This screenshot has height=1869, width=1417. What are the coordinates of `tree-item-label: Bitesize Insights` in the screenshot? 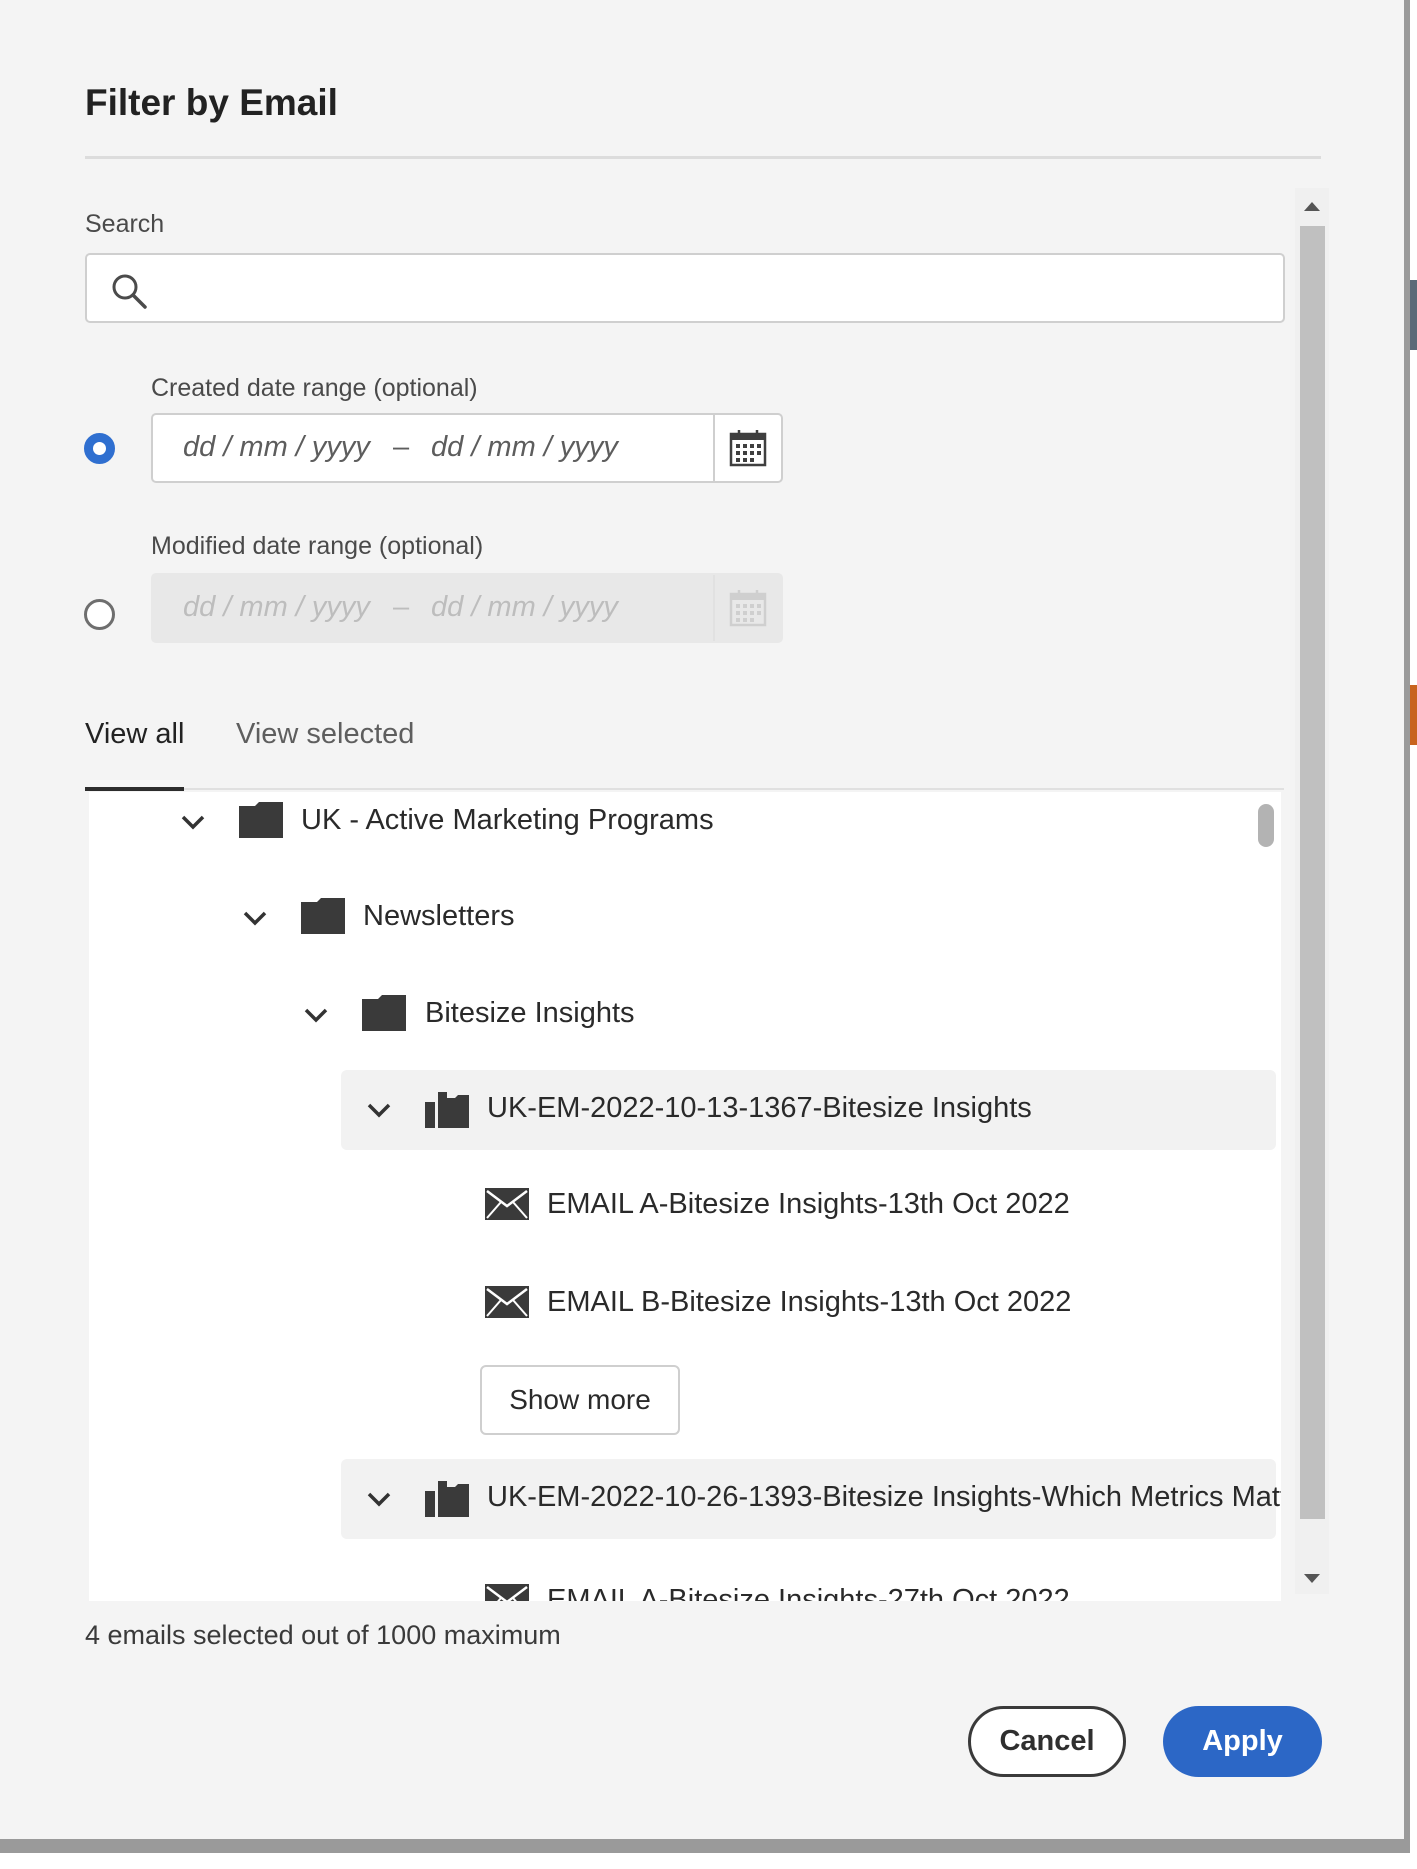 It's located at (530, 1013).